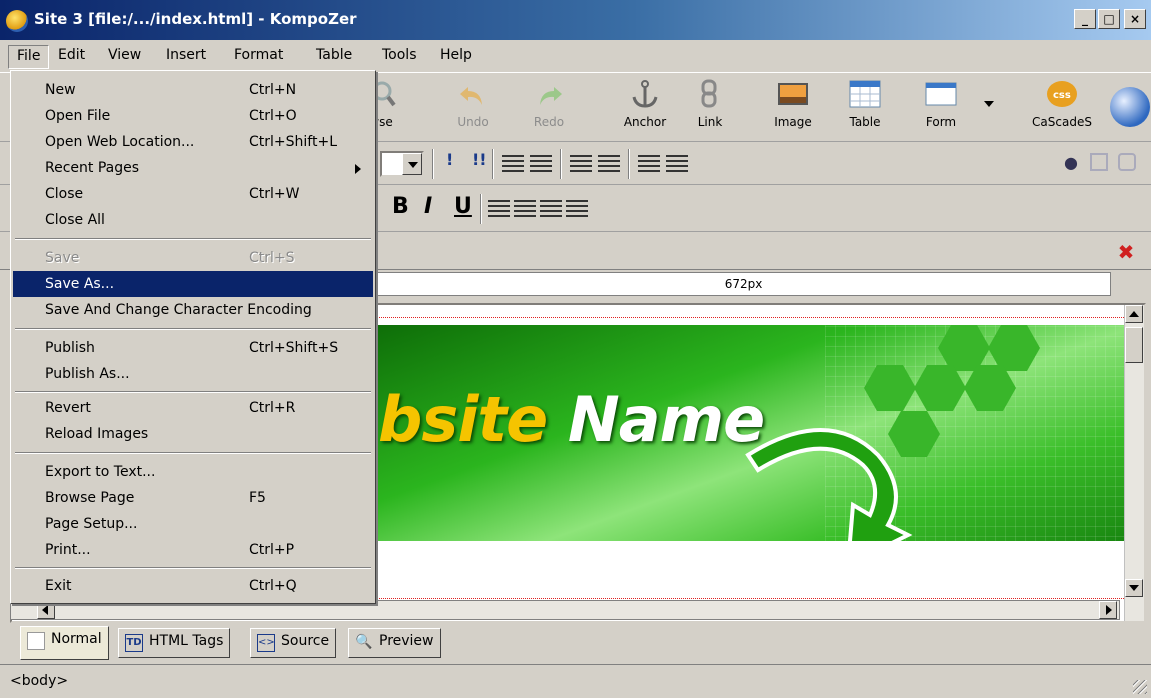 This screenshot has height=698, width=1151. What do you see at coordinates (575, 681) in the screenshot?
I see `status-bar: <body>` at bounding box center [575, 681].